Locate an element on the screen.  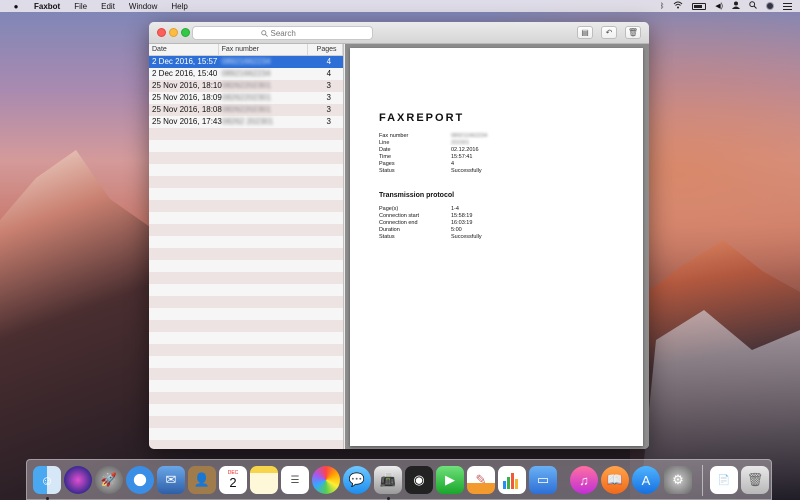
mail-photo-icon: ✉ is located at coordinates (171, 480).